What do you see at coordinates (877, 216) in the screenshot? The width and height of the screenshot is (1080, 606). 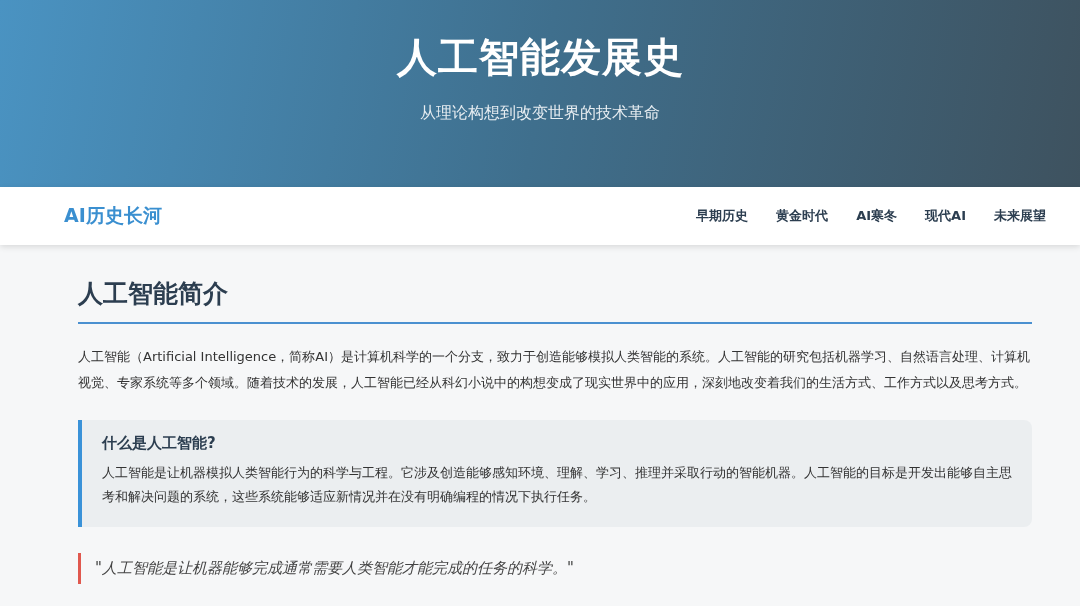 I see `nav-link: AI寒冬` at bounding box center [877, 216].